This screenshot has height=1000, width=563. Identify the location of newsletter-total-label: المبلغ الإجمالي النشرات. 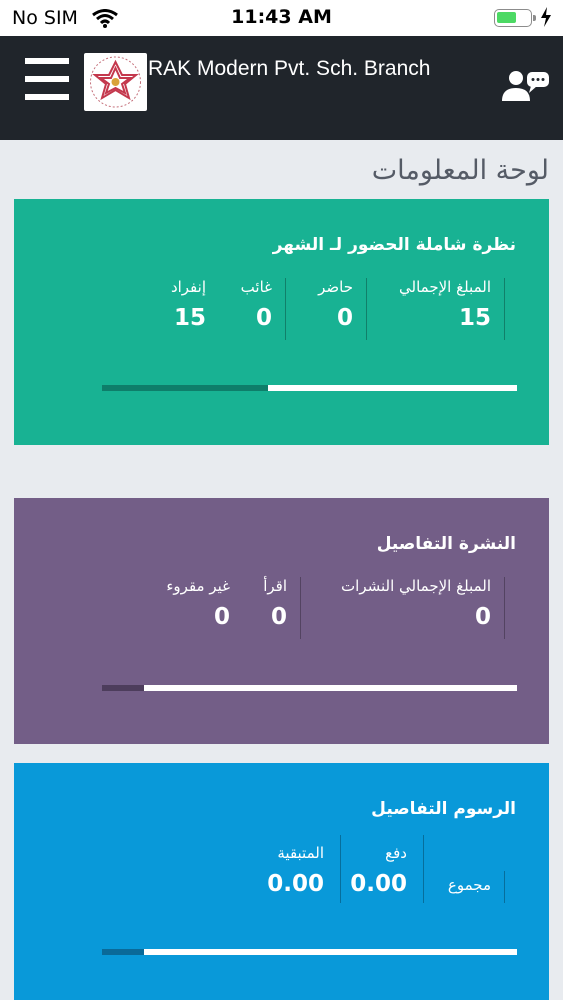
(416, 586).